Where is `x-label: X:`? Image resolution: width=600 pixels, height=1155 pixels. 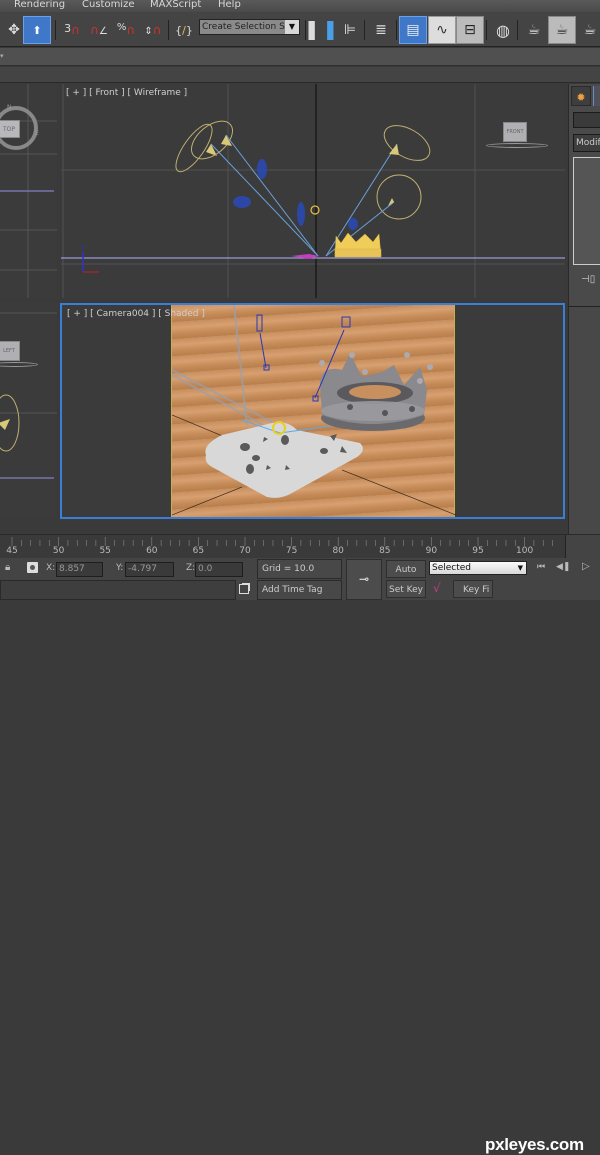
x-label: X: is located at coordinates (51, 568).